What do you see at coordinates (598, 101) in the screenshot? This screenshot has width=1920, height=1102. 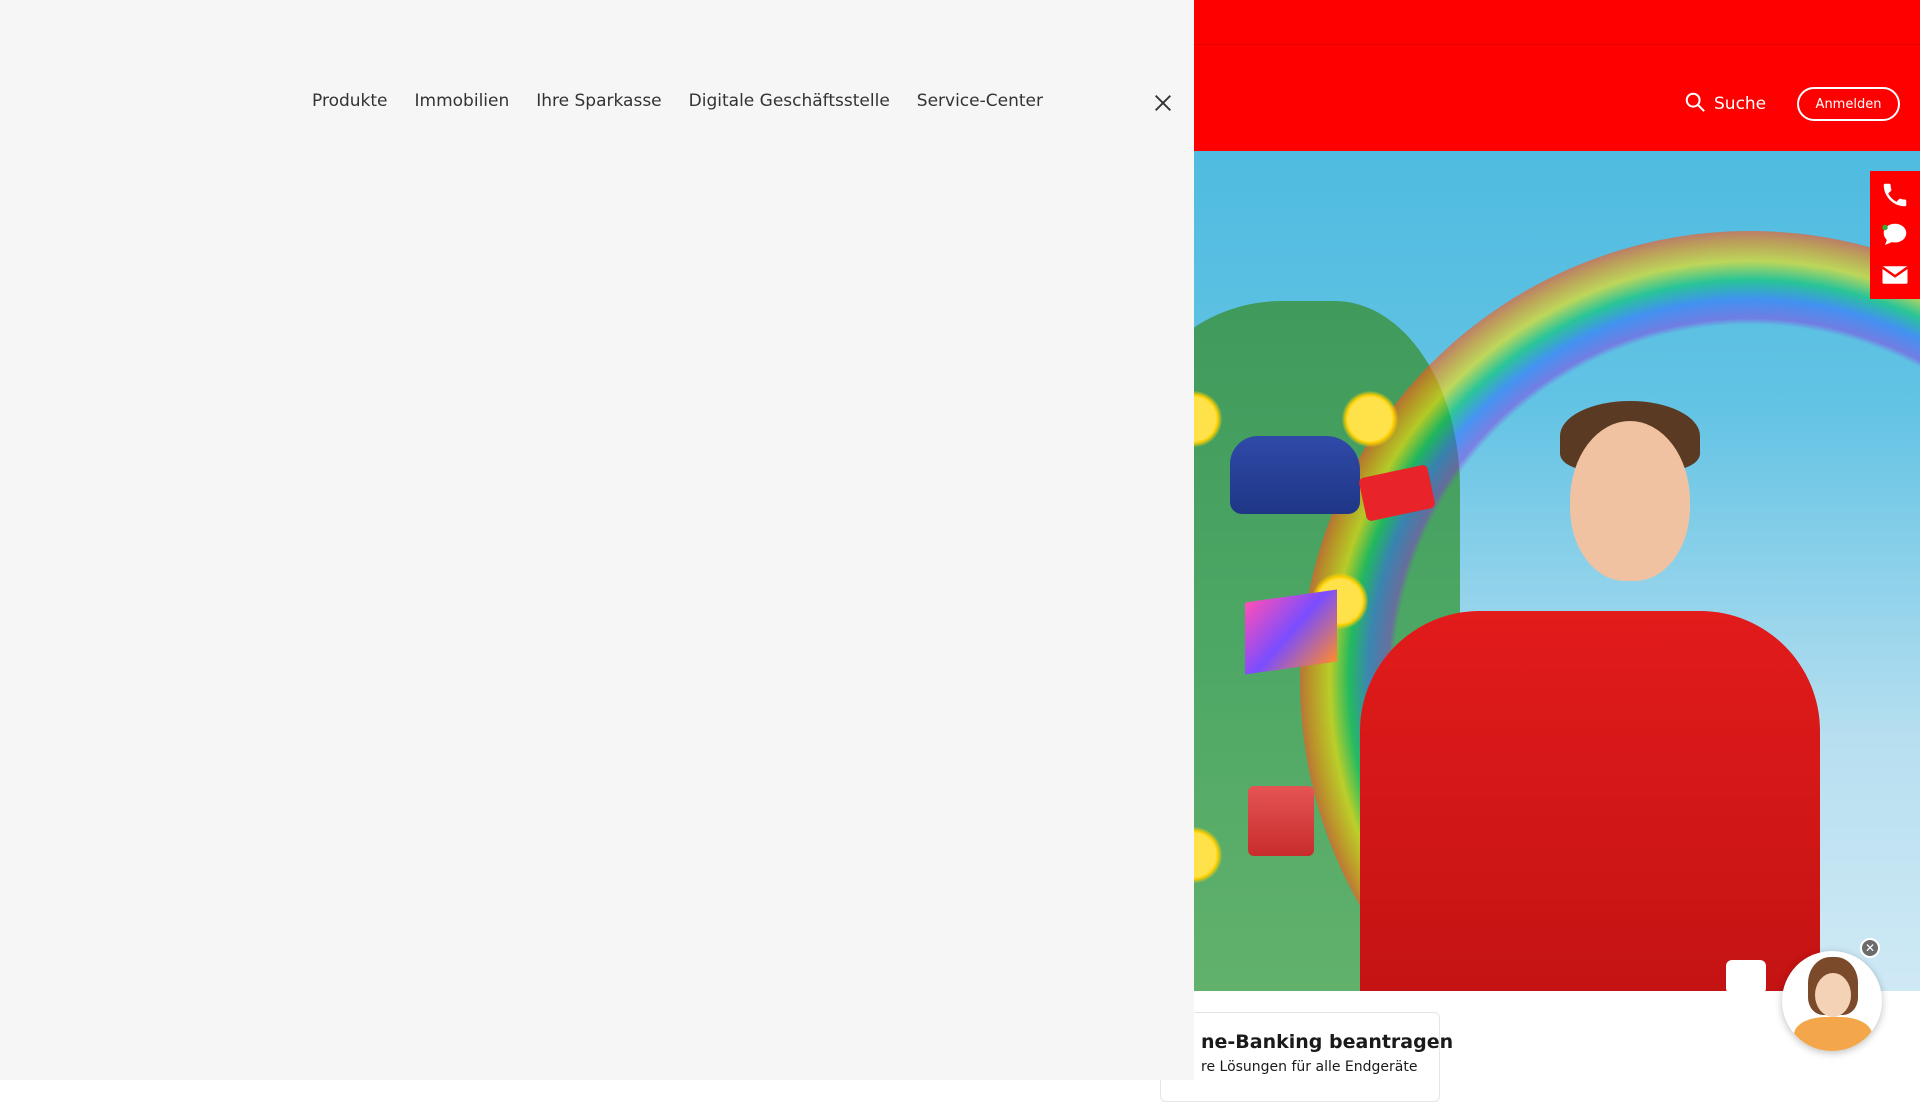 I see `nav-item-ihre-sparkasse: Ihre Sparkasse` at bounding box center [598, 101].